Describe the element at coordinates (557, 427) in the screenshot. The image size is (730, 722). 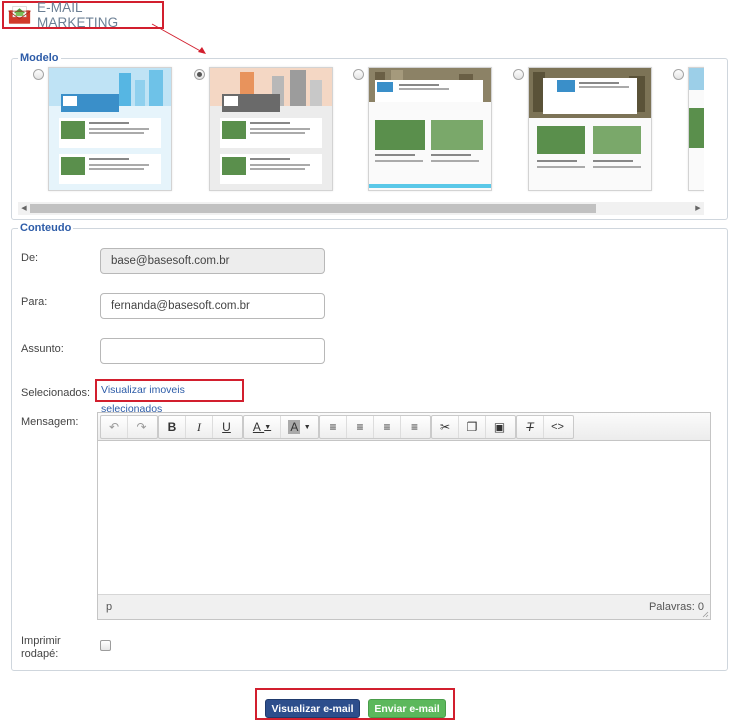
I see `source-code-icon: <>` at that location.